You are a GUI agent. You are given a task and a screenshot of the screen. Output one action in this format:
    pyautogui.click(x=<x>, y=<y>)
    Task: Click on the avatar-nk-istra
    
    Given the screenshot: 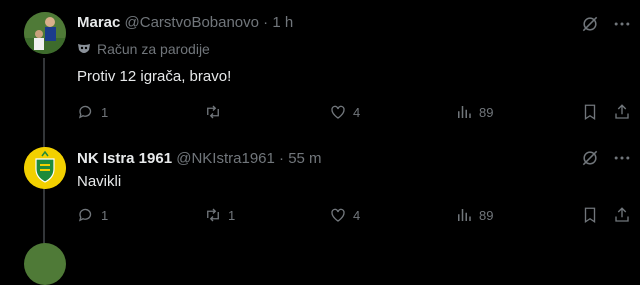 What is the action you would take?
    pyautogui.click(x=45, y=168)
    